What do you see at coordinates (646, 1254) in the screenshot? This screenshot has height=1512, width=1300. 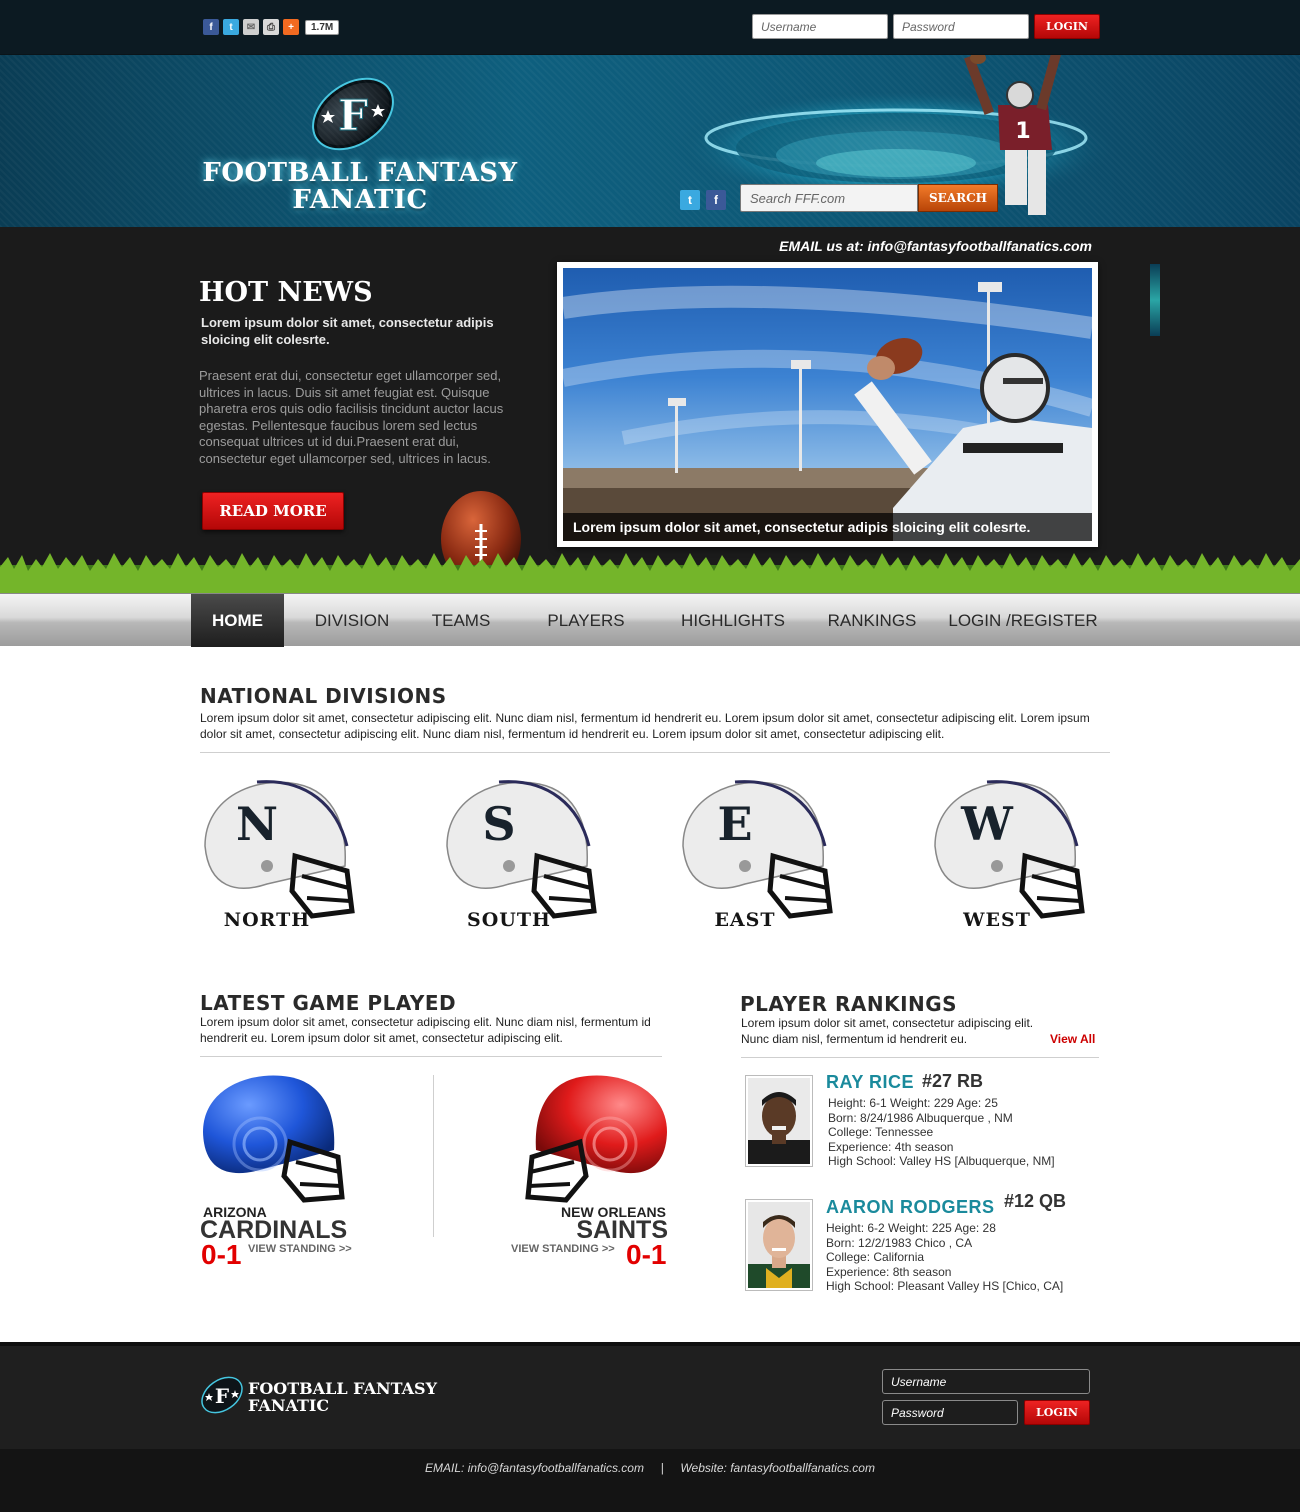 I see `away-team-score: 0-1` at bounding box center [646, 1254].